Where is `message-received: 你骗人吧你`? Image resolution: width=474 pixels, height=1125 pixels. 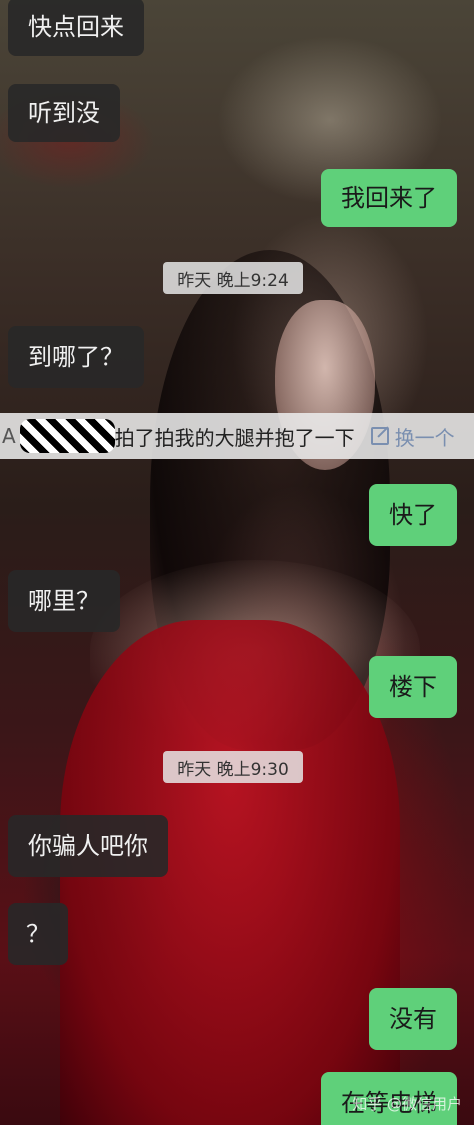 message-received: 你骗人吧你 is located at coordinates (88, 846).